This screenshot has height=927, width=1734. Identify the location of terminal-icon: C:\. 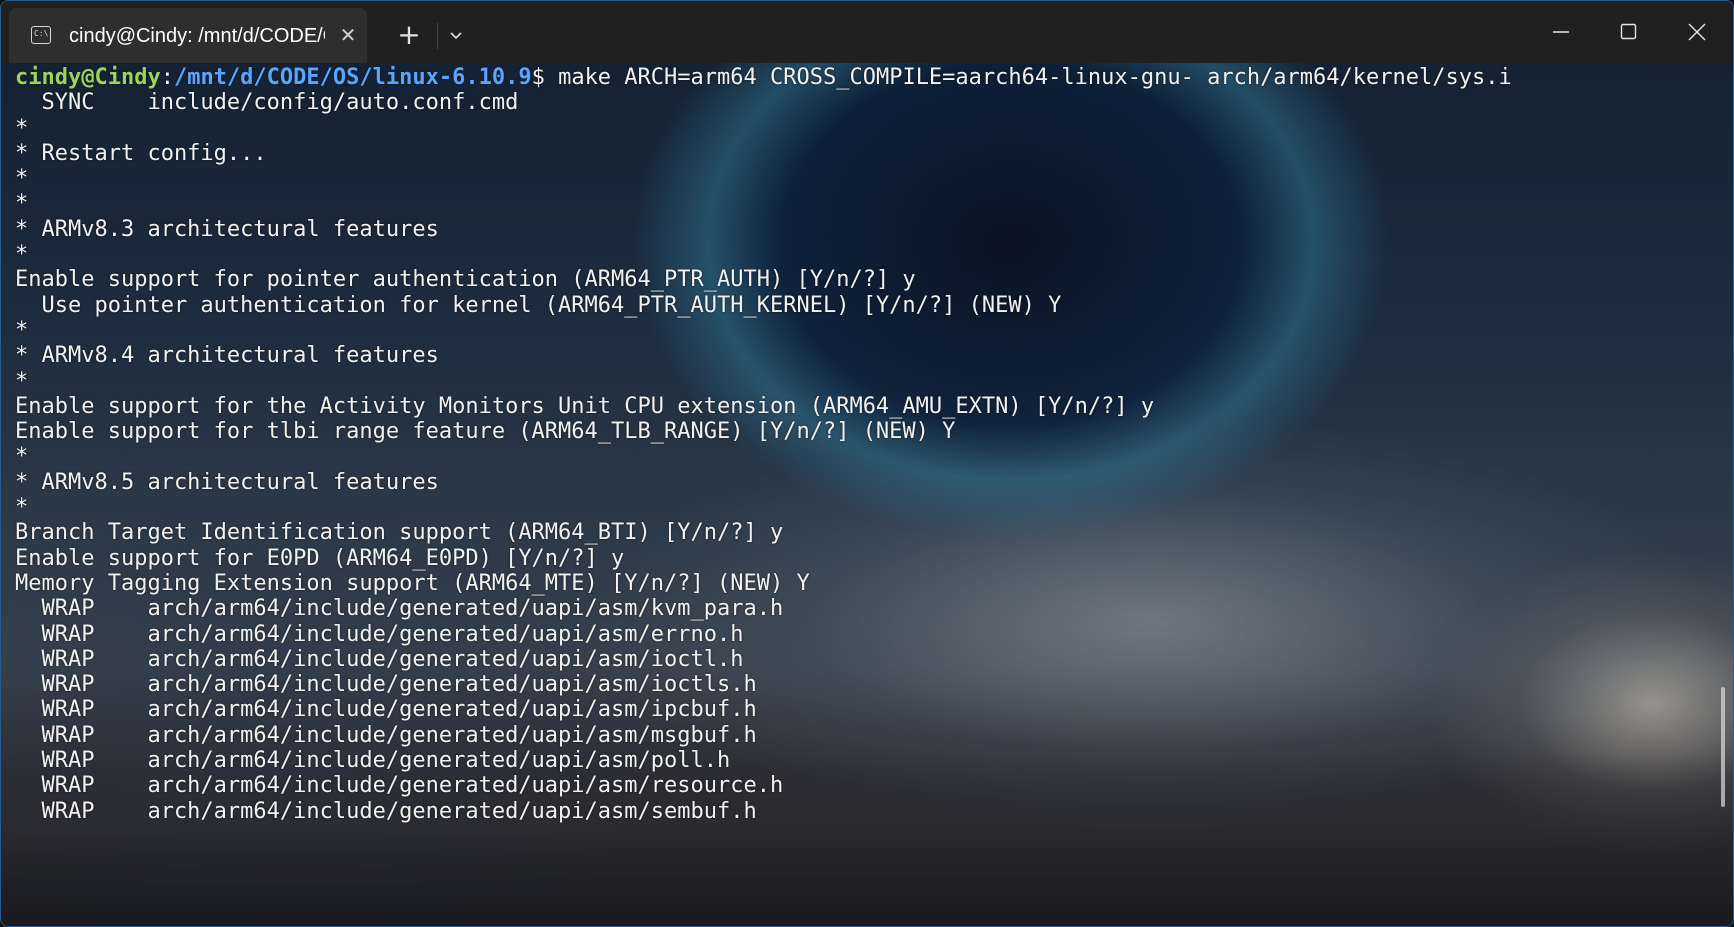
(41, 35).